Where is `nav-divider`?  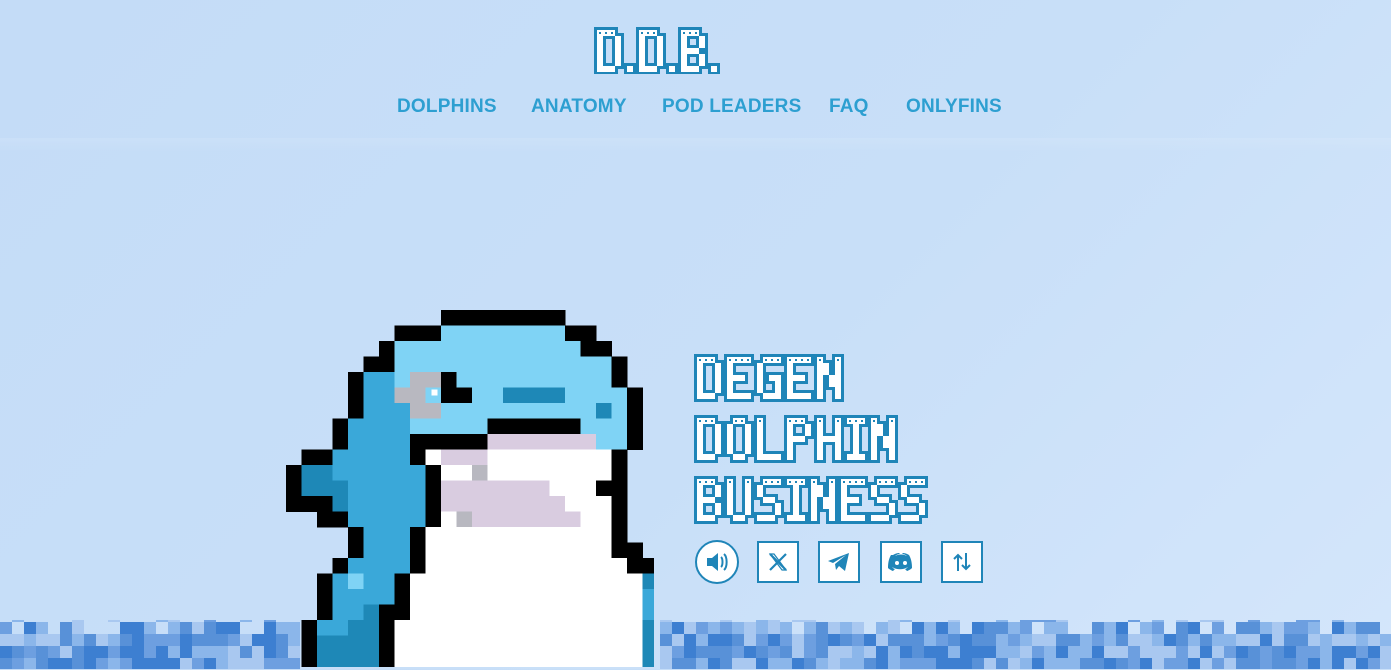 nav-divider is located at coordinates (695, 145).